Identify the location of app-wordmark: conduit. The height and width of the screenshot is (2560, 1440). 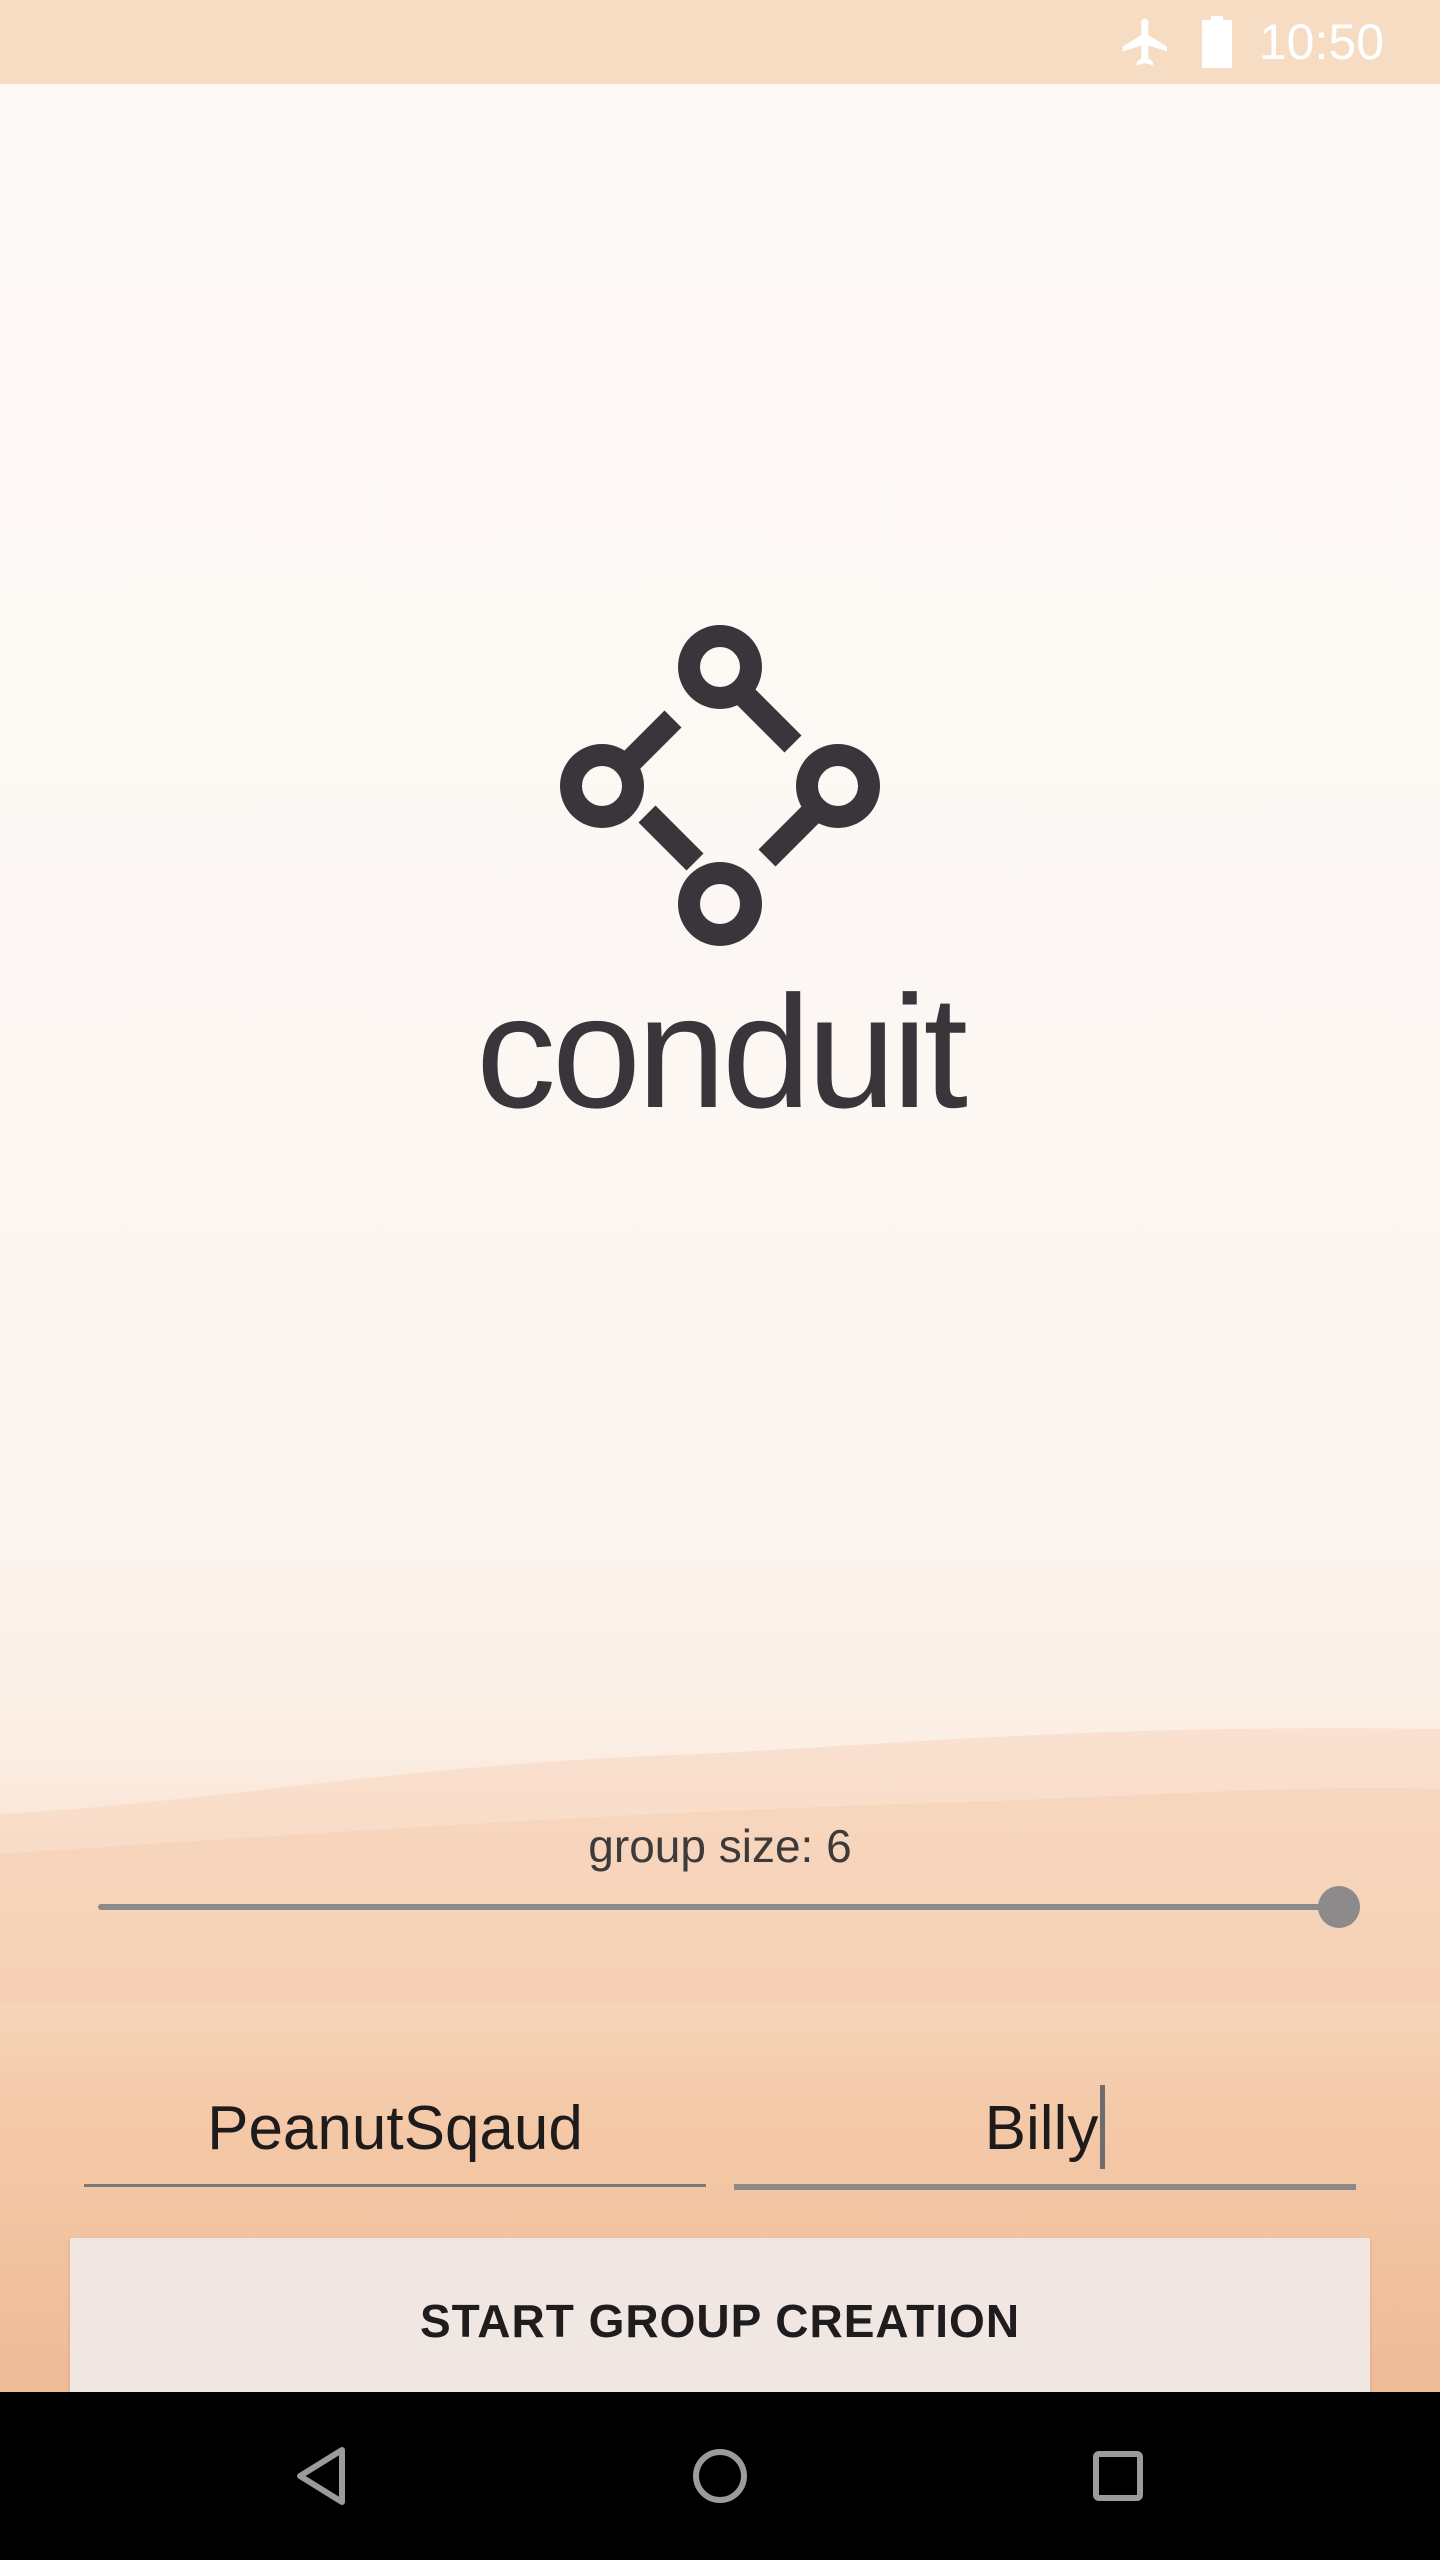
(722, 1051).